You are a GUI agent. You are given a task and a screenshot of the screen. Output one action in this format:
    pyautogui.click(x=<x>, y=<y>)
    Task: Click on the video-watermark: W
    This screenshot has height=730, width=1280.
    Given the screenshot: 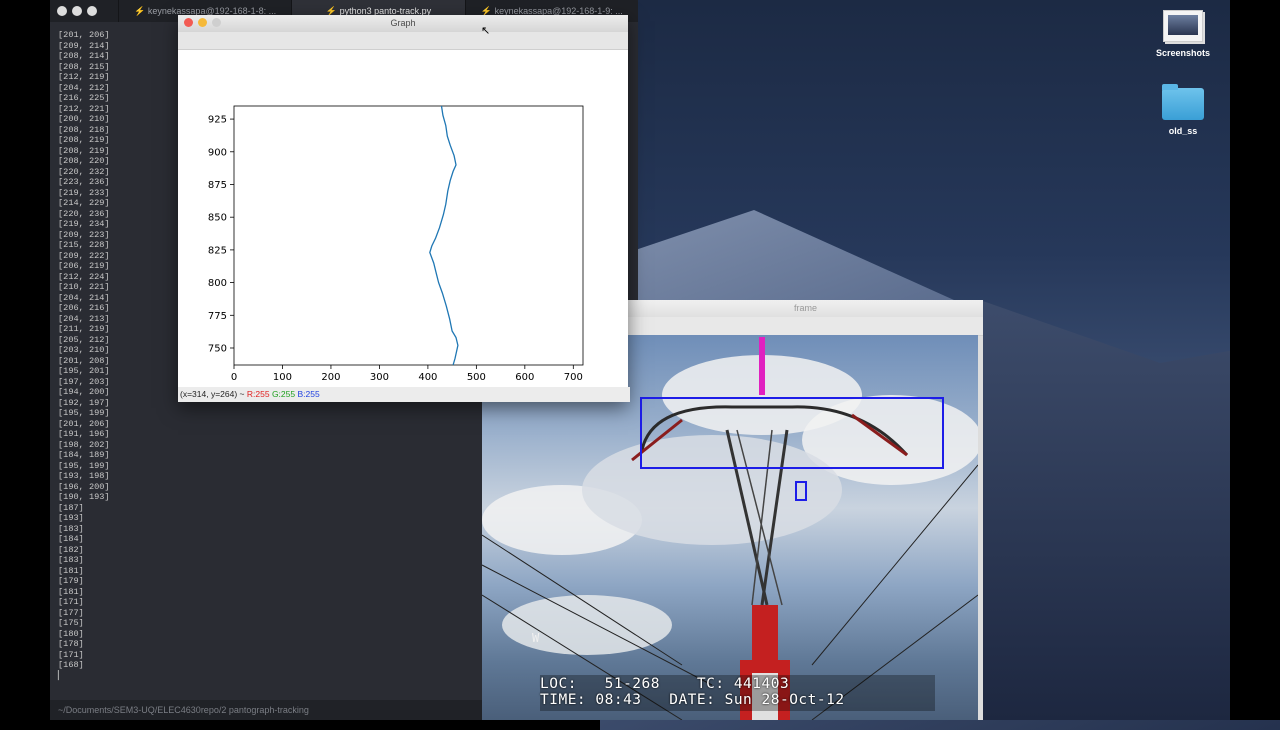 What is the action you would take?
    pyautogui.click(x=536, y=638)
    